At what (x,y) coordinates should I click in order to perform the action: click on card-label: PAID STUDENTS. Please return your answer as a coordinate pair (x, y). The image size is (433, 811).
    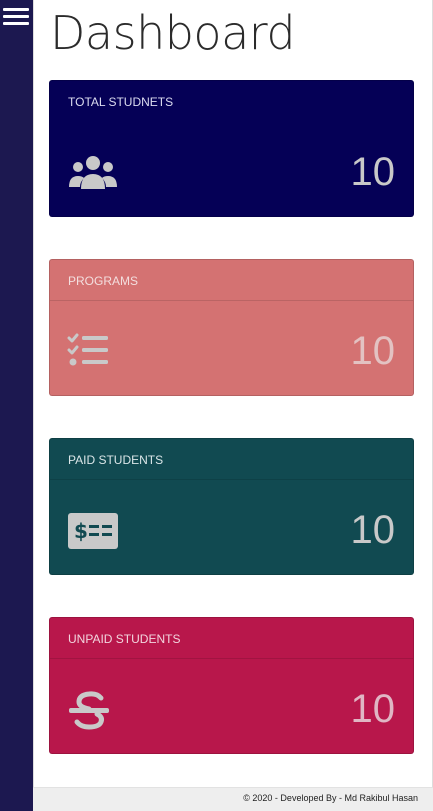
    Looking at the image, I should click on (231, 459).